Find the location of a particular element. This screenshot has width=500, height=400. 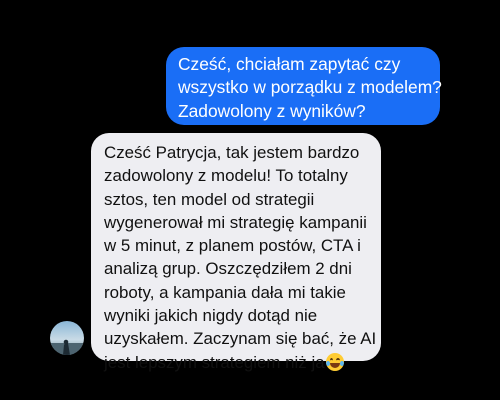

message-line-last: jest lepszym strategiem niż ja😂 is located at coordinates (238, 362).